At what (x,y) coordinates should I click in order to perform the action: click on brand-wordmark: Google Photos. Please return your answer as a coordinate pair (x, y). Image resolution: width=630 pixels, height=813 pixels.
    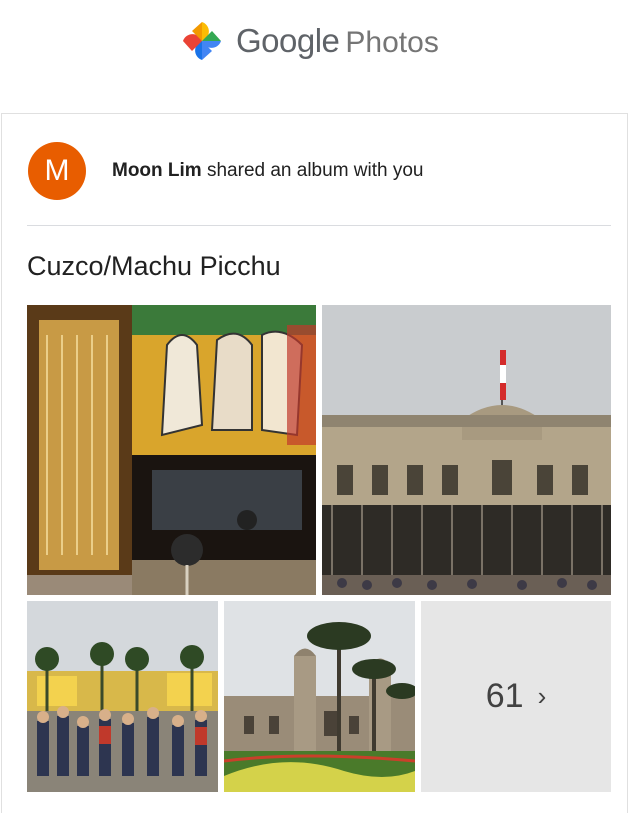
    Looking at the image, I should click on (337, 42).